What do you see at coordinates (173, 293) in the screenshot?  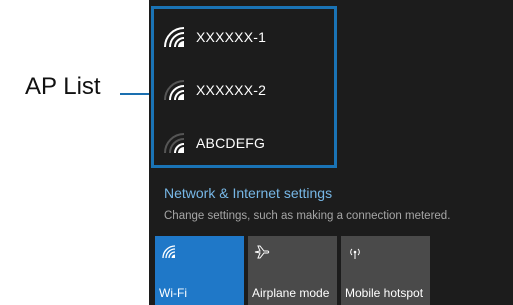 I see `tile-label: Wi-Fi` at bounding box center [173, 293].